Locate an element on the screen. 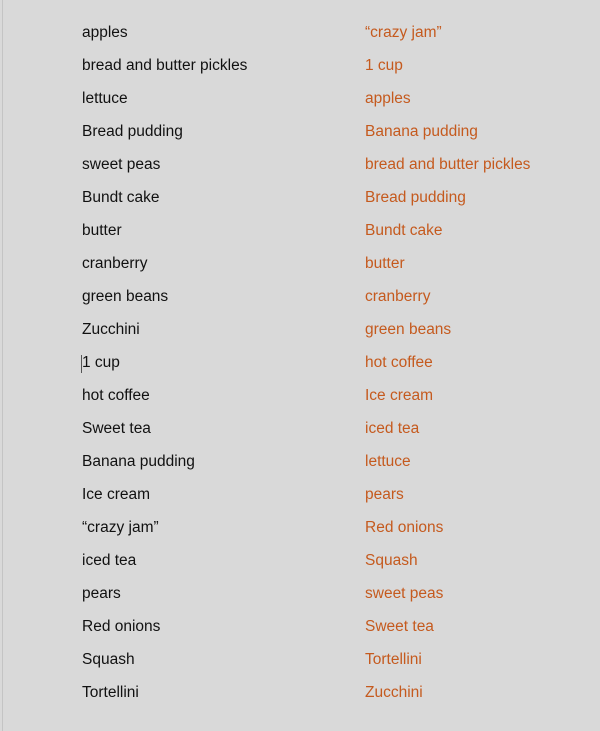  text-cursor is located at coordinates (81, 364).